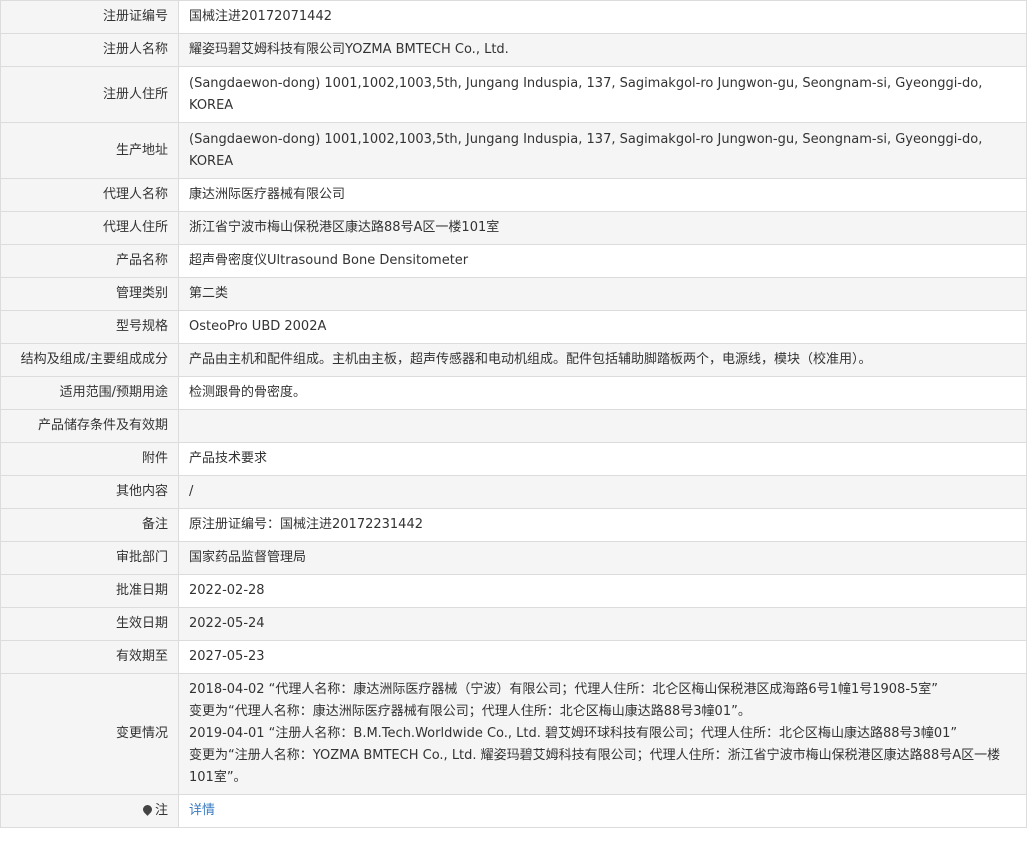 The image size is (1034, 857). What do you see at coordinates (602, 591) in the screenshot?
I see `field-value: 2022-02-28` at bounding box center [602, 591].